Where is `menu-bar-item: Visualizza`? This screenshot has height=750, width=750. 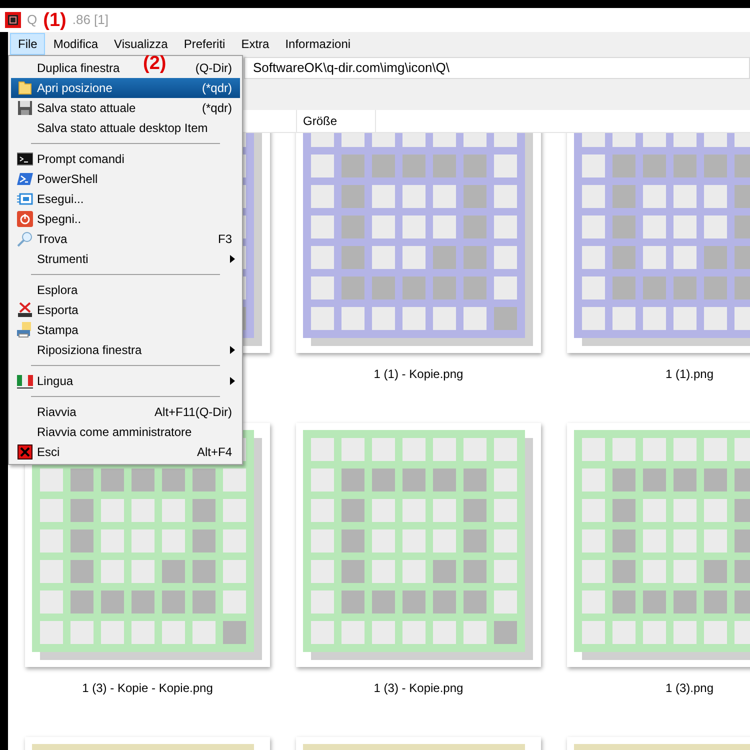 menu-bar-item: Visualizza is located at coordinates (141, 43).